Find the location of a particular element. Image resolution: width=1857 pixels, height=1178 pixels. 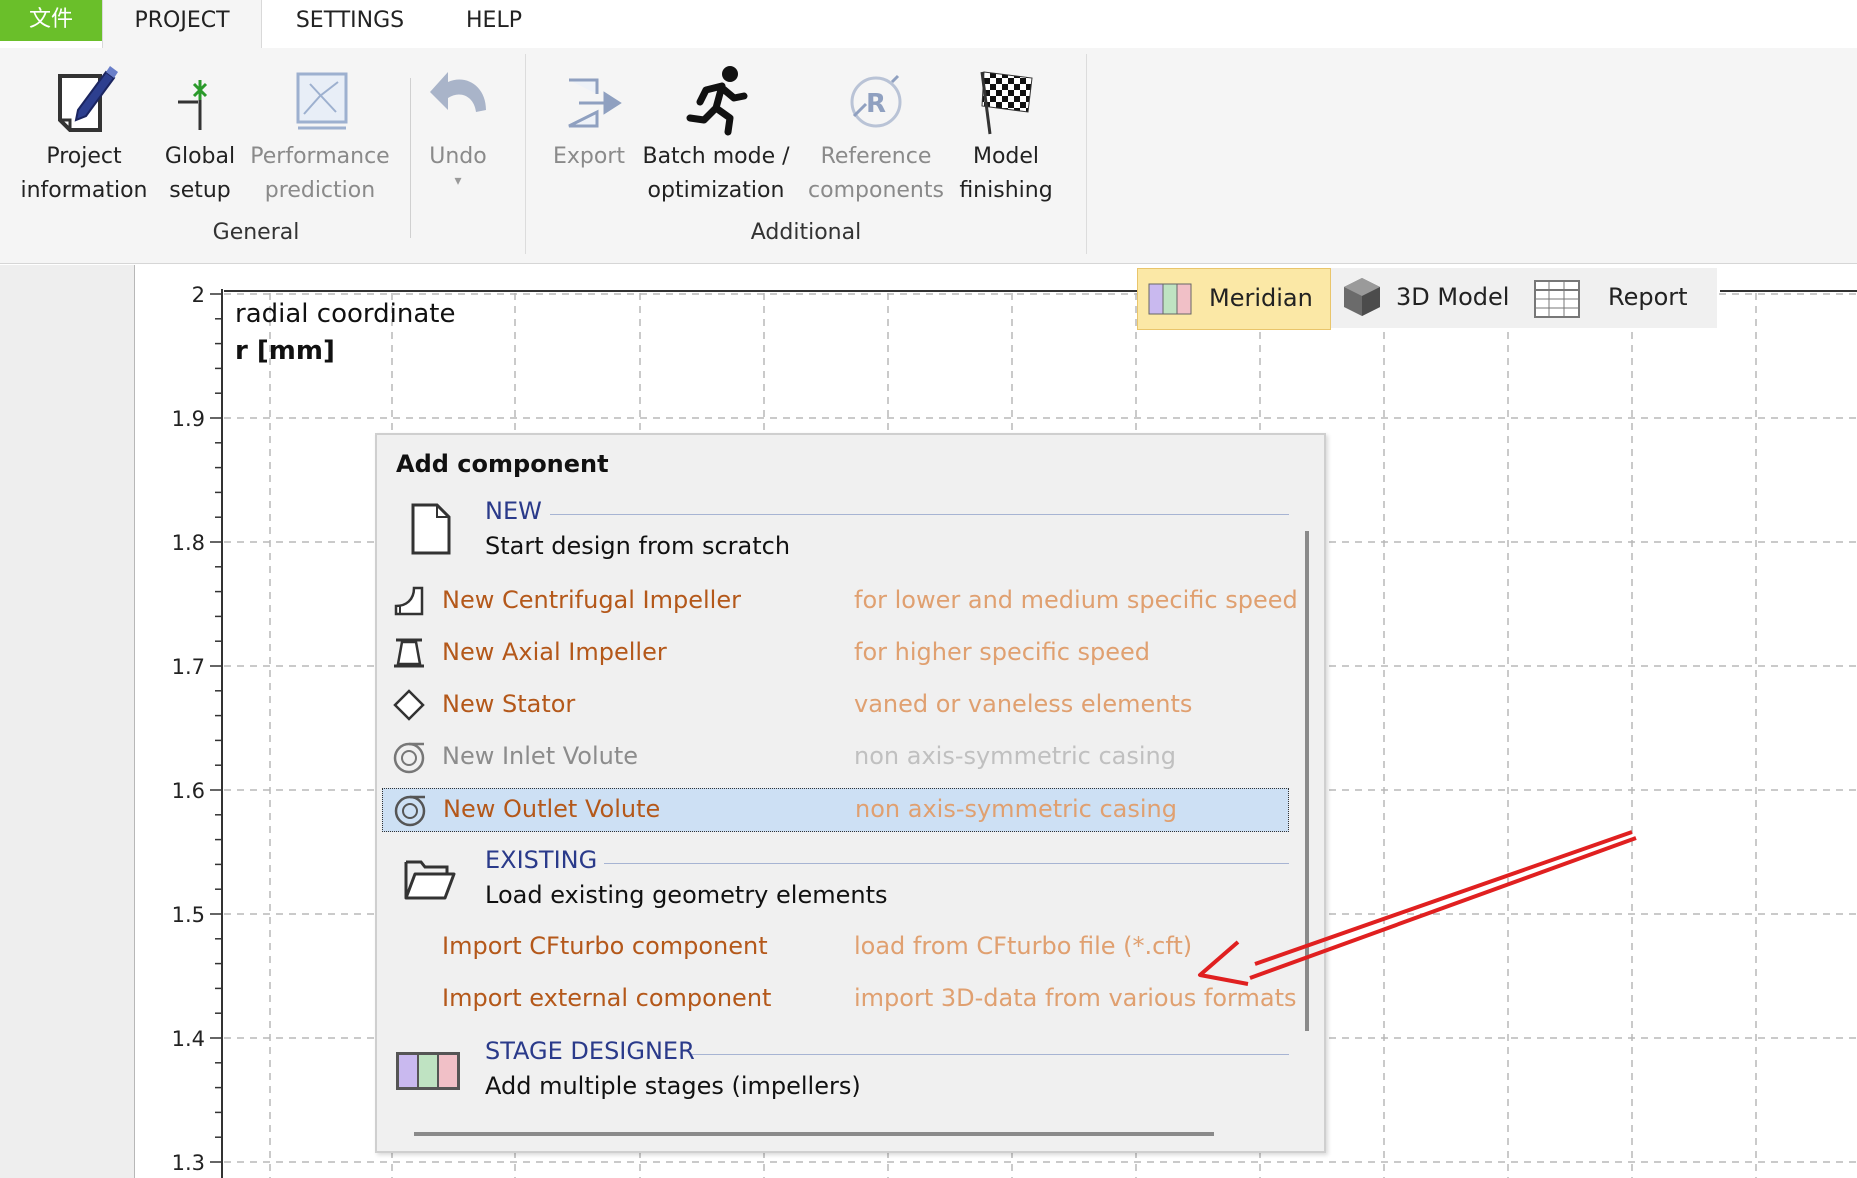

y-tick-label: 1.5 is located at coordinates (188, 915).